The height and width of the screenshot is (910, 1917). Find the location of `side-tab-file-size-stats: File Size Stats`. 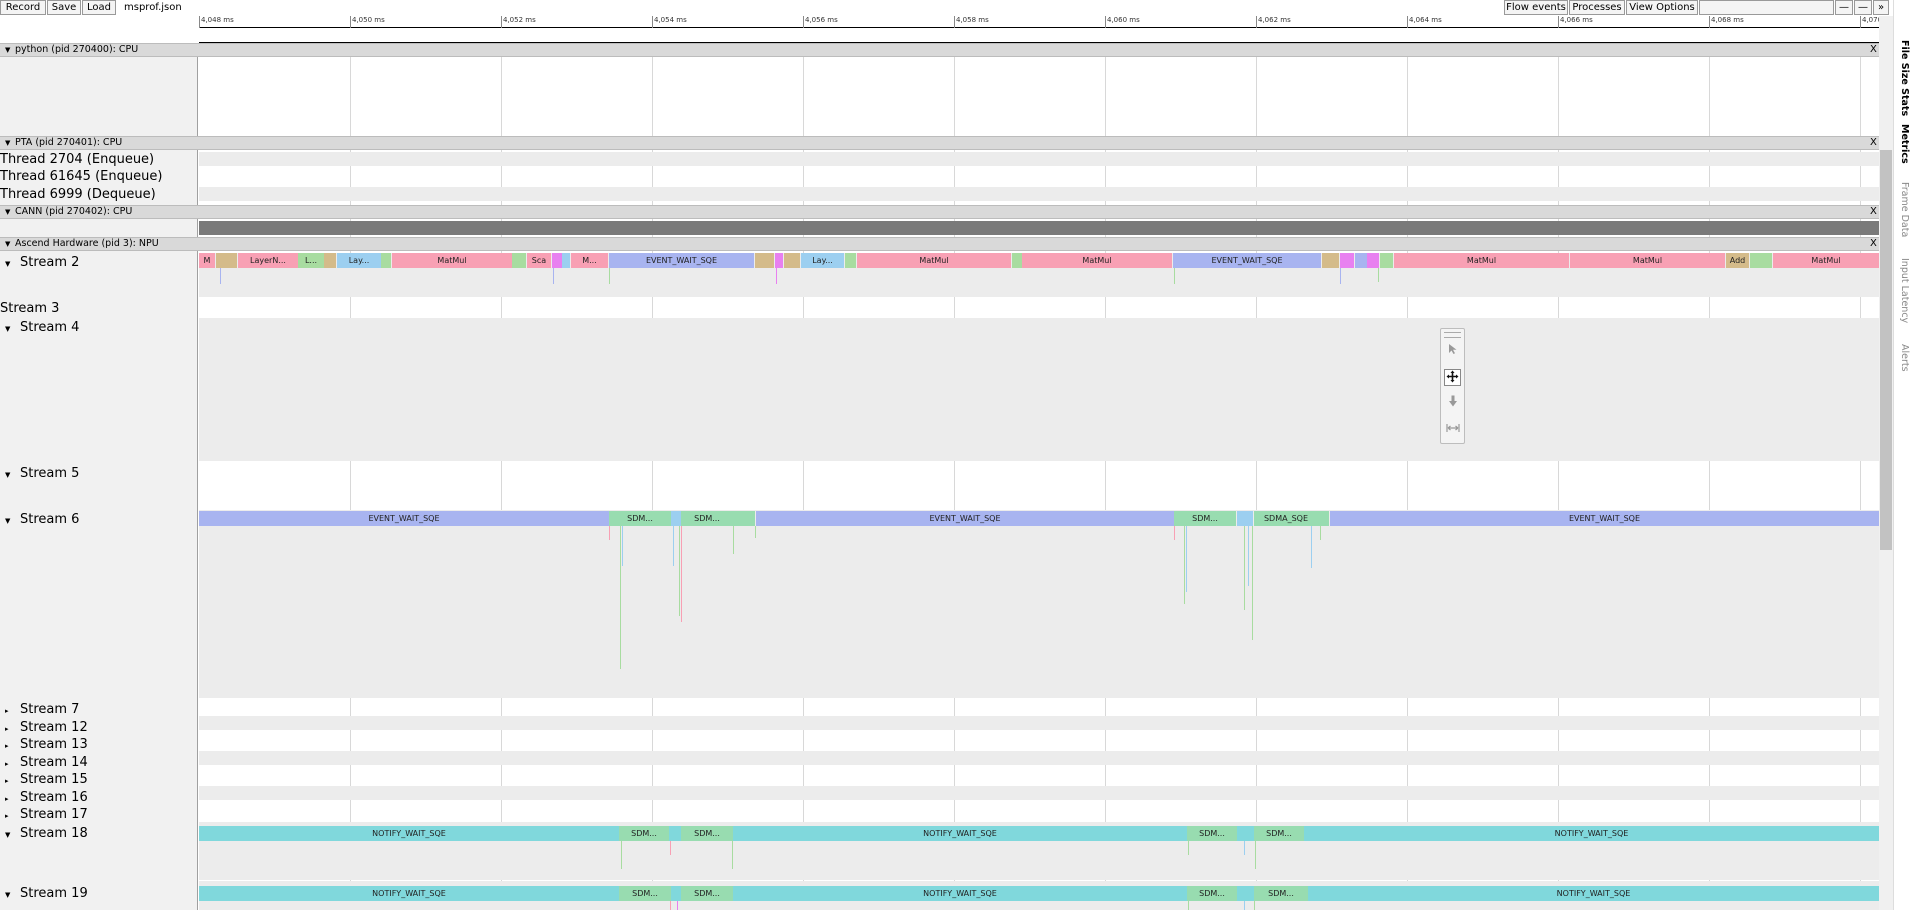

side-tab-file-size-stats: File Size Stats is located at coordinates (1904, 78).